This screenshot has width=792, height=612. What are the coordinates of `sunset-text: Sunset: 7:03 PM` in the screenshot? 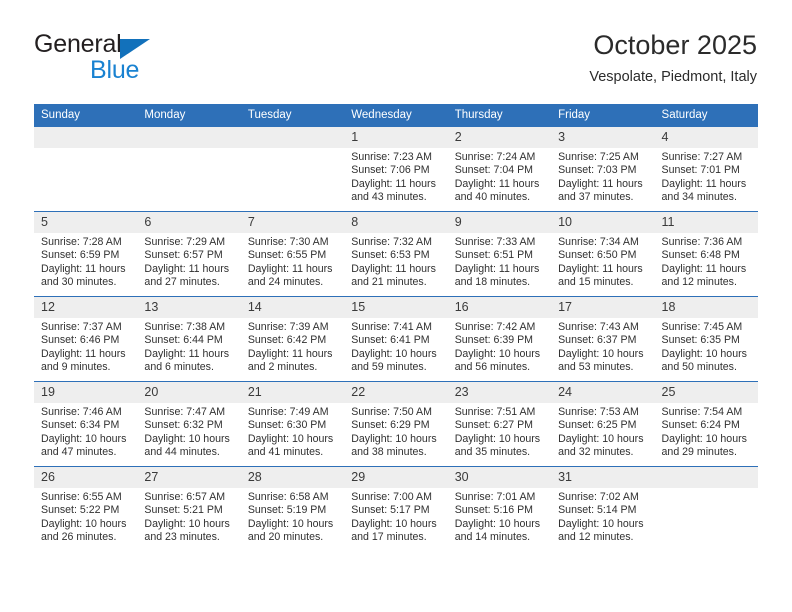 It's located at (597, 170).